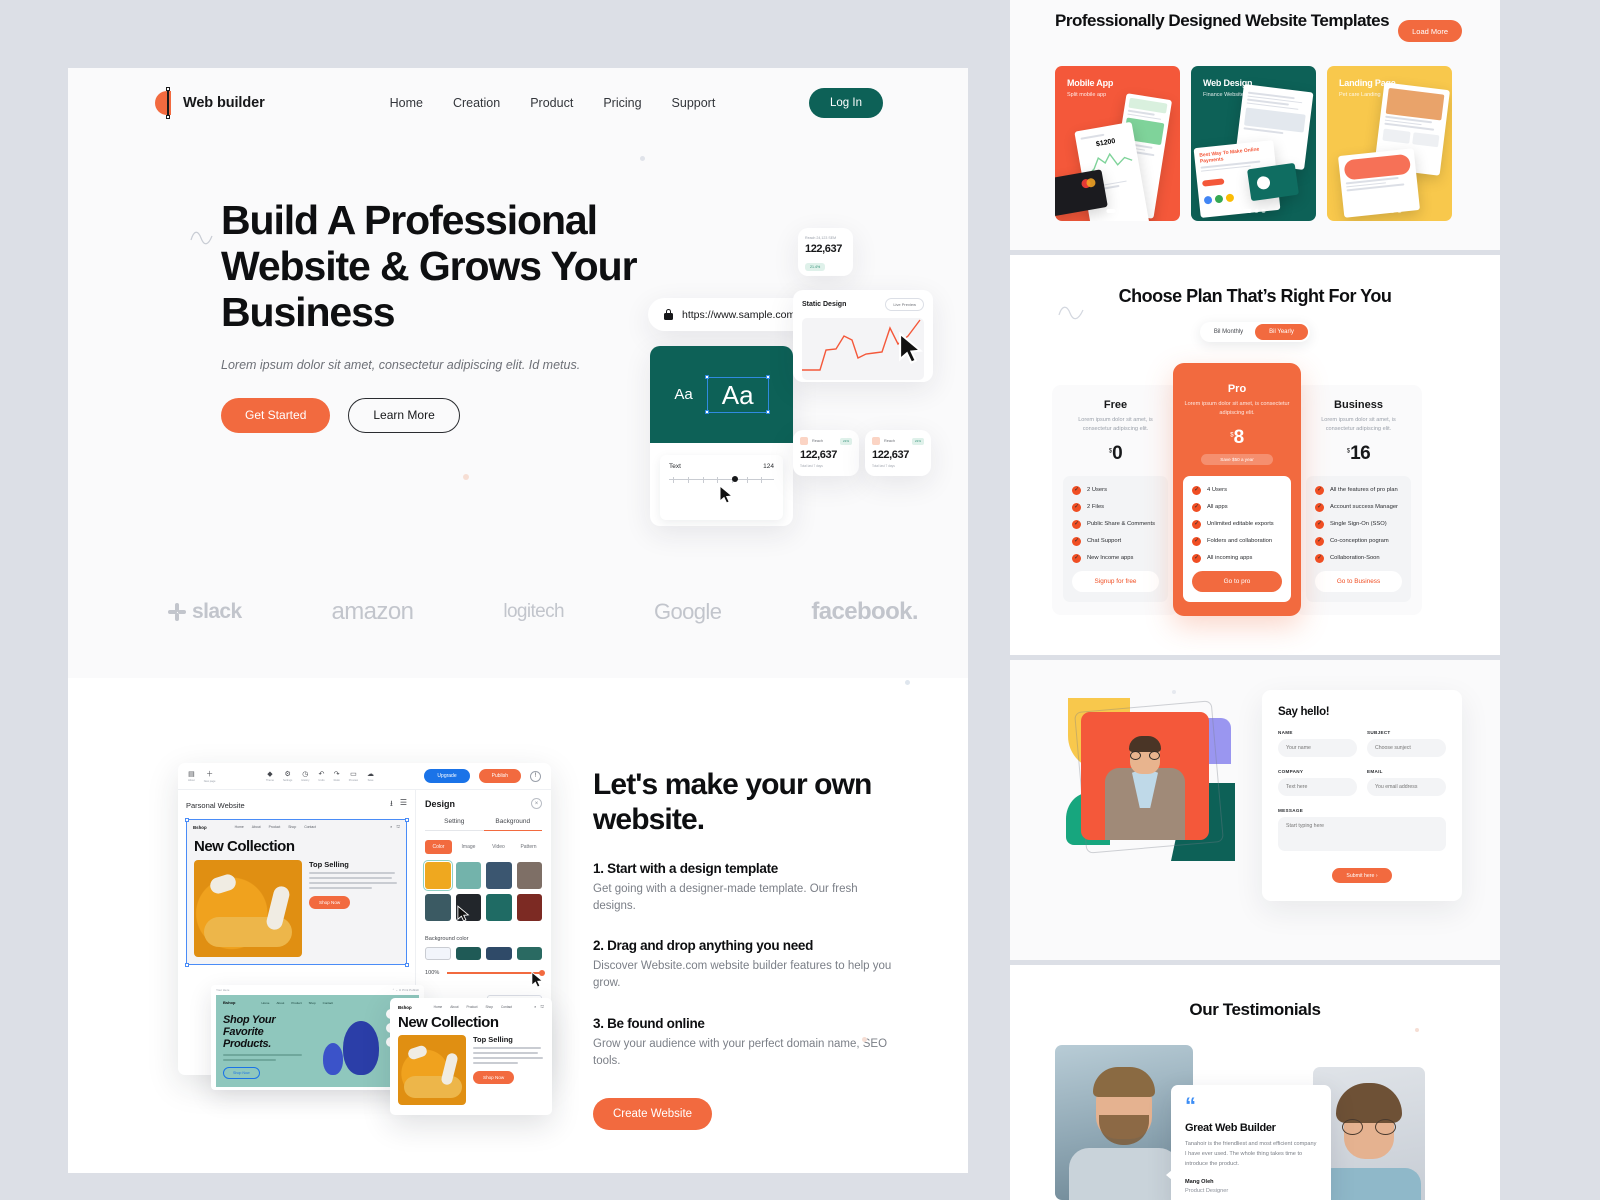 This screenshot has height=1200, width=1600. Describe the element at coordinates (1406, 787) in the screenshot. I see `email-input` at that location.